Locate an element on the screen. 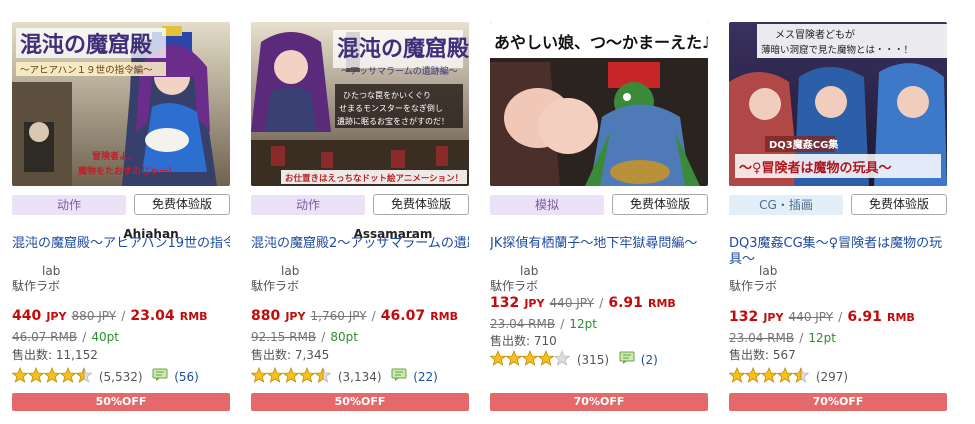 The height and width of the screenshot is (424, 975). rating-count: (5,532) is located at coordinates (120, 376).